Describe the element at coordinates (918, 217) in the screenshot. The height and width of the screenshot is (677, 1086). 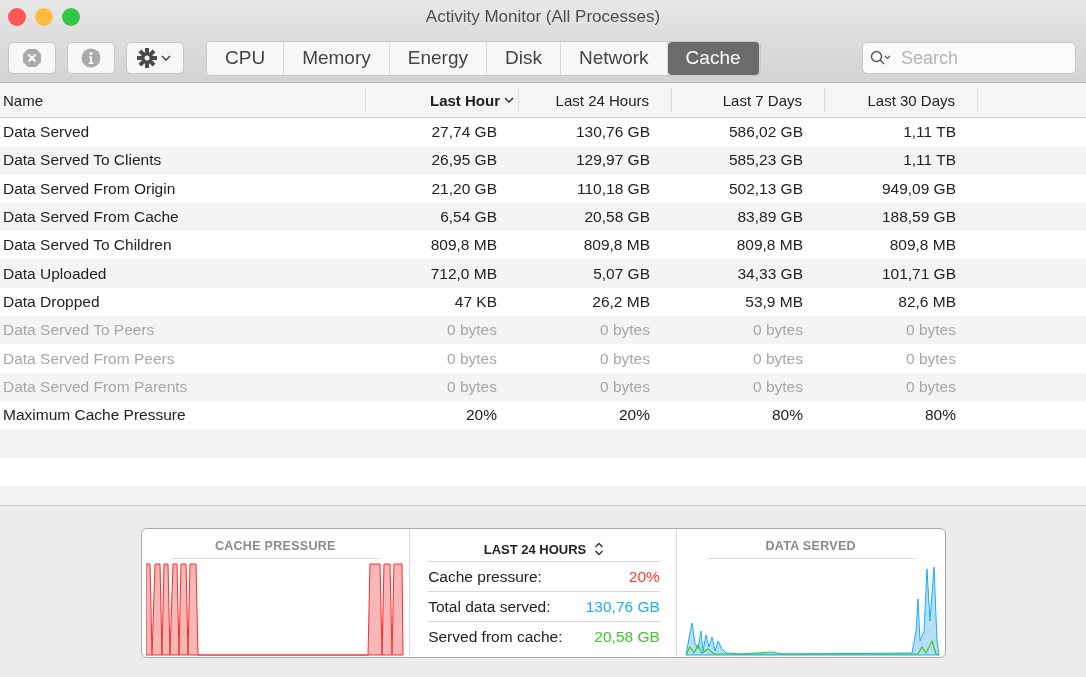
I see `table-cell-text: 188,59 GB` at that location.